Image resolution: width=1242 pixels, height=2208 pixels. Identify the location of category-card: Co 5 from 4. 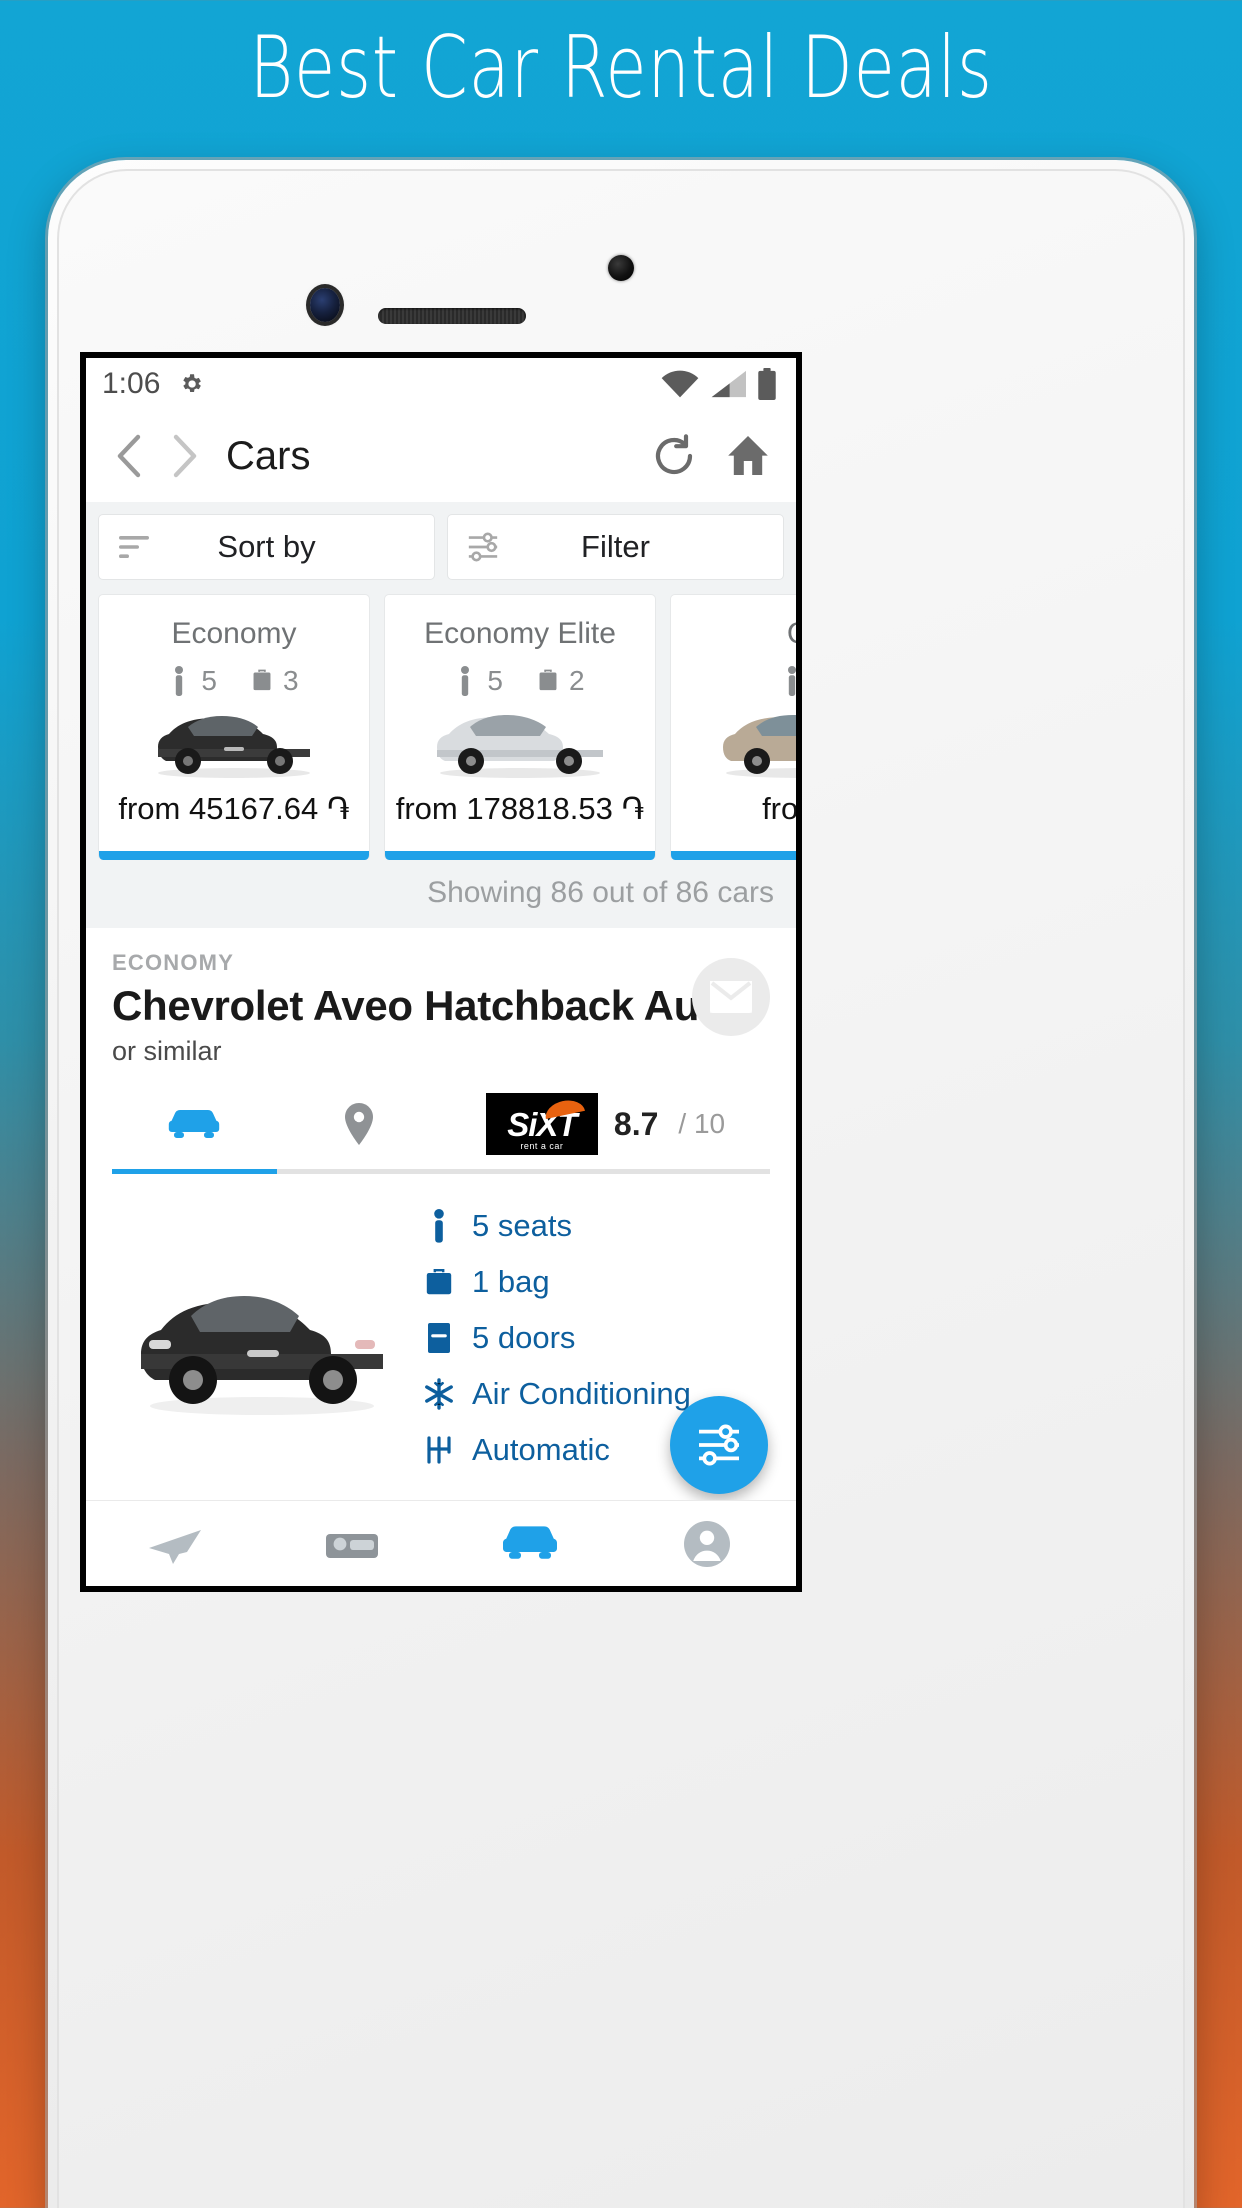
(733, 727).